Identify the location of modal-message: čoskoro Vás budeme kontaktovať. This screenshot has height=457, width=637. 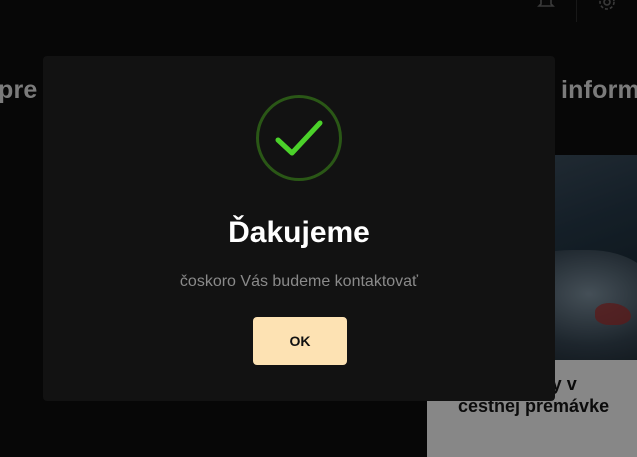
(299, 281).